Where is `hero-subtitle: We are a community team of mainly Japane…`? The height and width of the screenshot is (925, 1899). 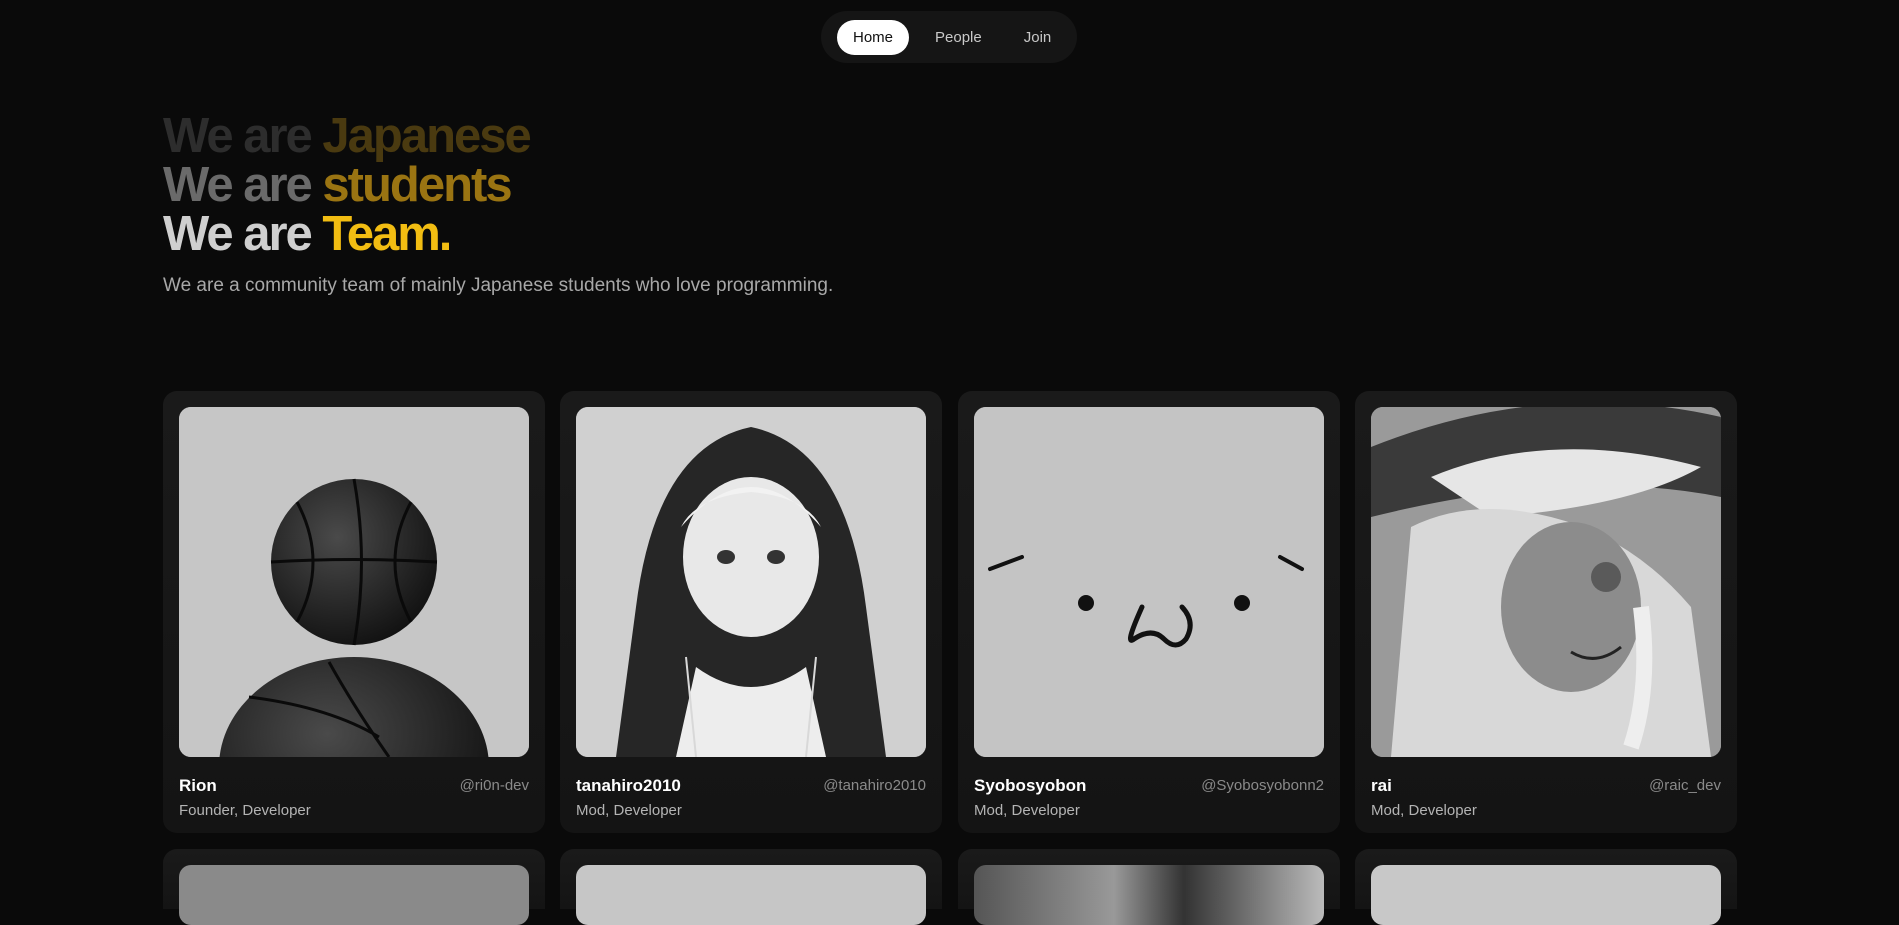
hero-subtitle: We are a community team of mainly Japane… is located at coordinates (498, 285).